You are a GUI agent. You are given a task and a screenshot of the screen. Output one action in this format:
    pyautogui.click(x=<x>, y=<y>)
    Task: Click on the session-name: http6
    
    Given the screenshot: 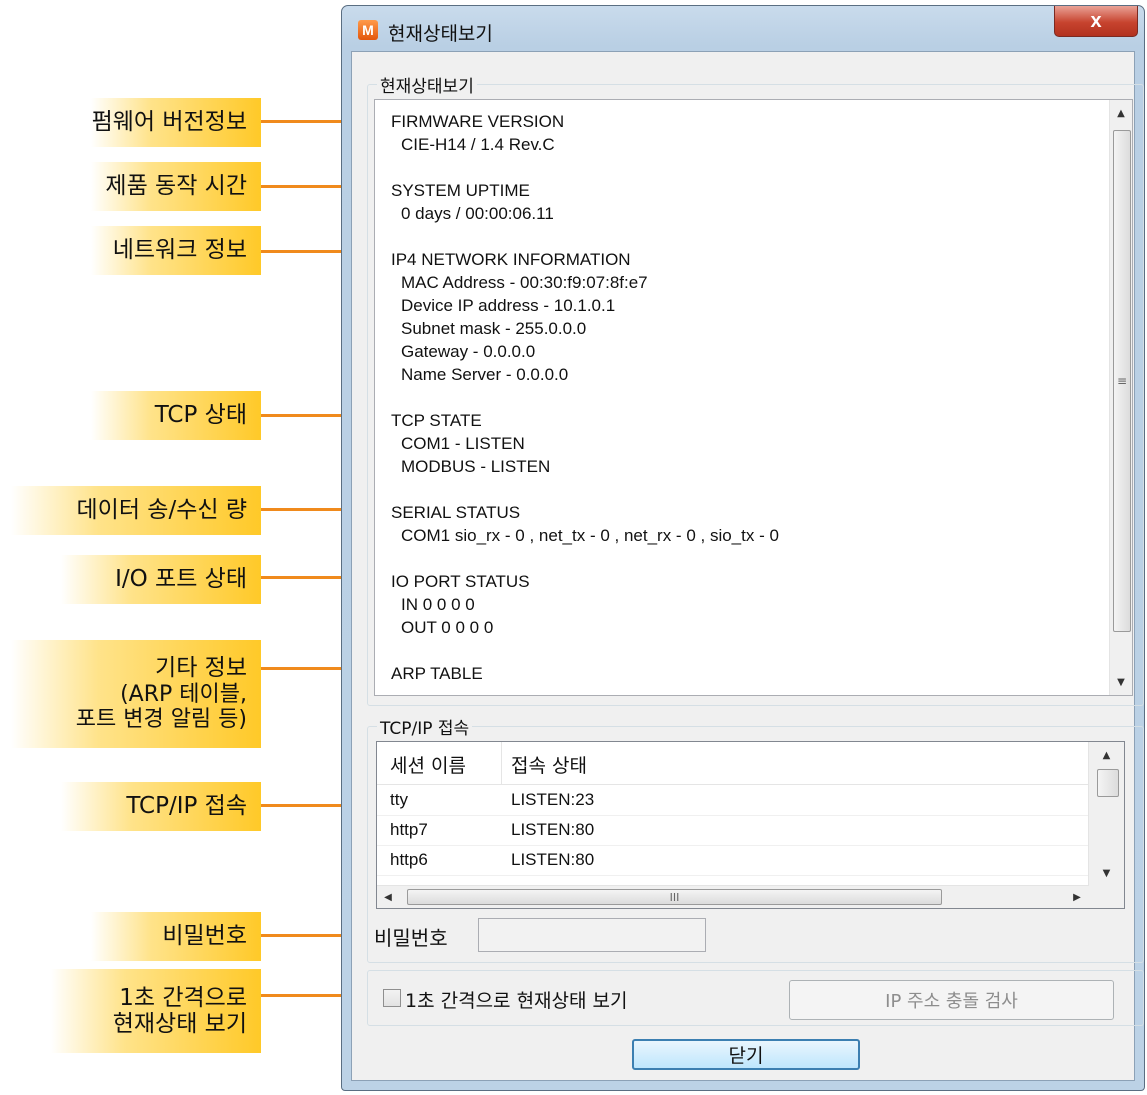 What is the action you would take?
    pyautogui.click(x=409, y=859)
    